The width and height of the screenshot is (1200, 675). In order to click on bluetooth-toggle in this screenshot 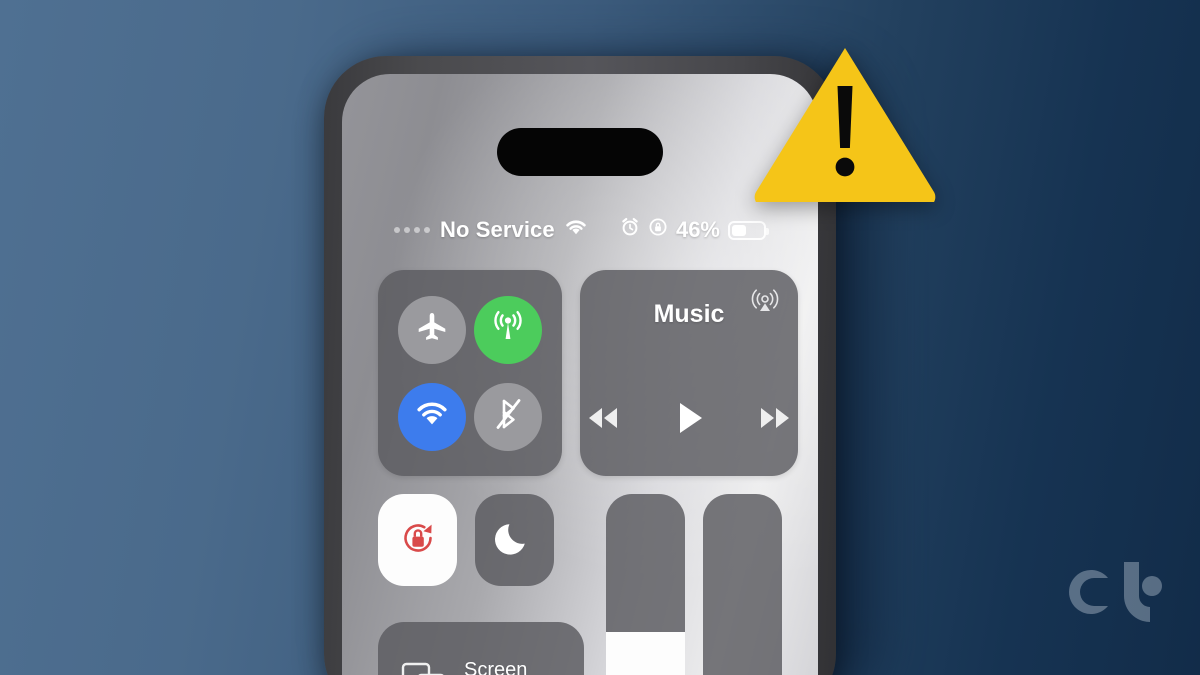, I will do `click(508, 416)`.